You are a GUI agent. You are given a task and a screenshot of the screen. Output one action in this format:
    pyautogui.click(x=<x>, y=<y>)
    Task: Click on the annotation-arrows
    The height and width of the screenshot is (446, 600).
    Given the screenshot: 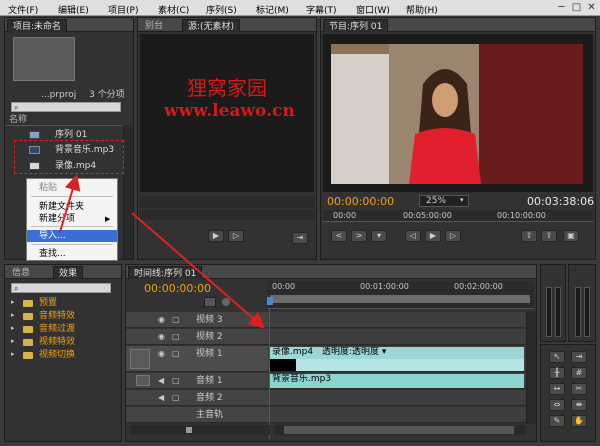 What is the action you would take?
    pyautogui.click(x=162, y=251)
    